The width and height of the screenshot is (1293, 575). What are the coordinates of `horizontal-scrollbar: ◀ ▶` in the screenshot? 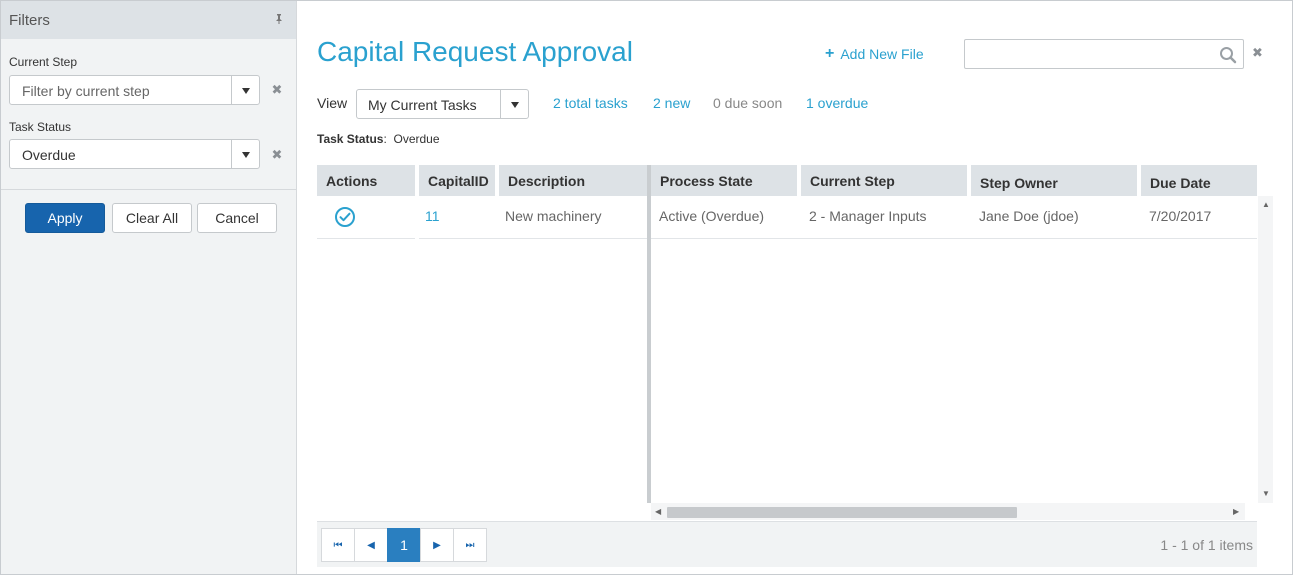 It's located at (948, 511).